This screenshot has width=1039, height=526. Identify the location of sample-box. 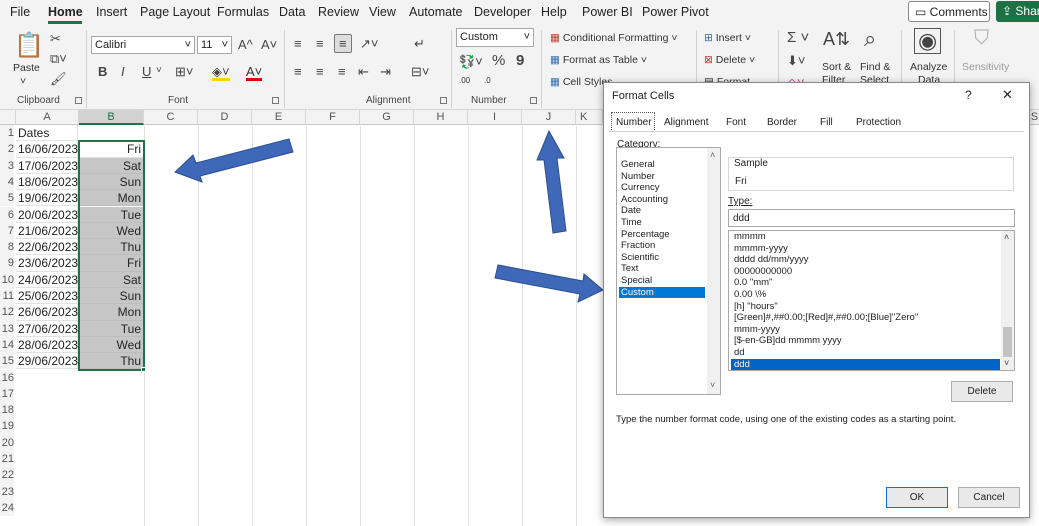
(871, 174).